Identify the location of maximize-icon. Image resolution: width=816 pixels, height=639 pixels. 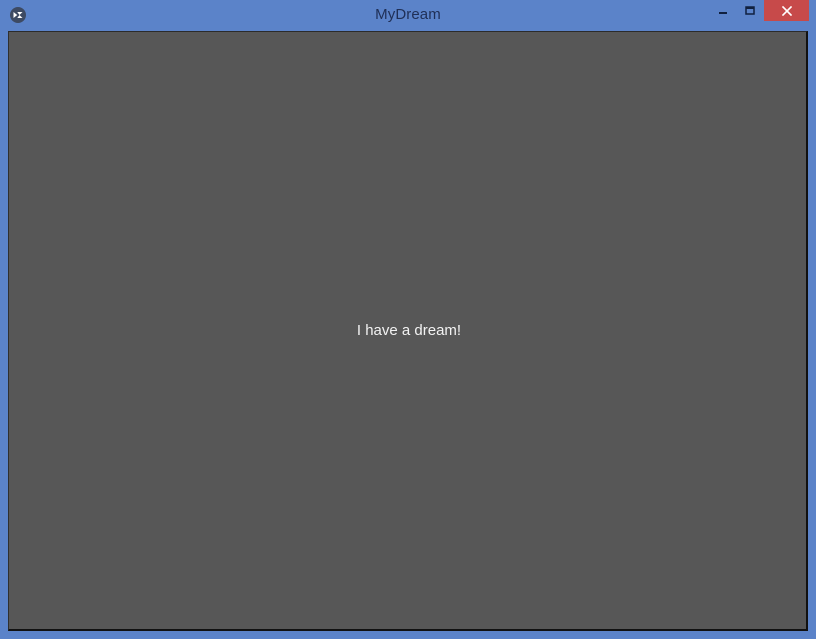
(749, 10).